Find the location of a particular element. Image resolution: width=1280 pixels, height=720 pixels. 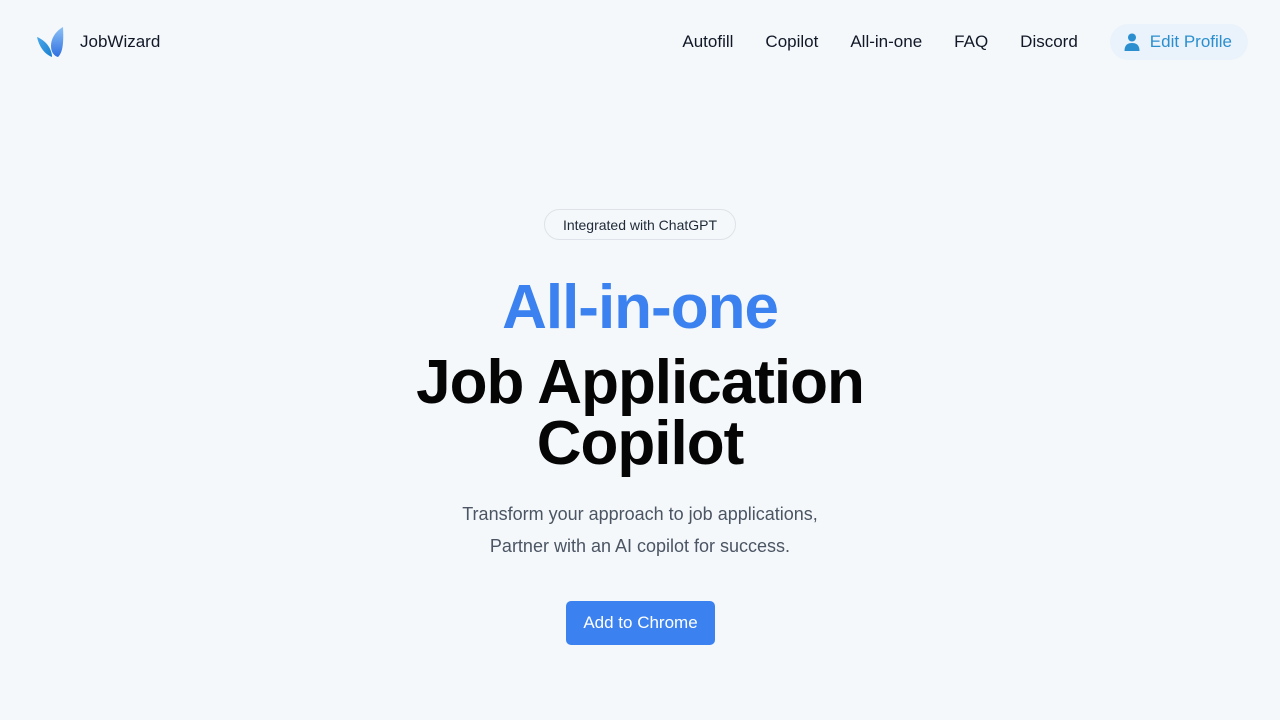

nav-link-autofill: Autofill is located at coordinates (707, 42).